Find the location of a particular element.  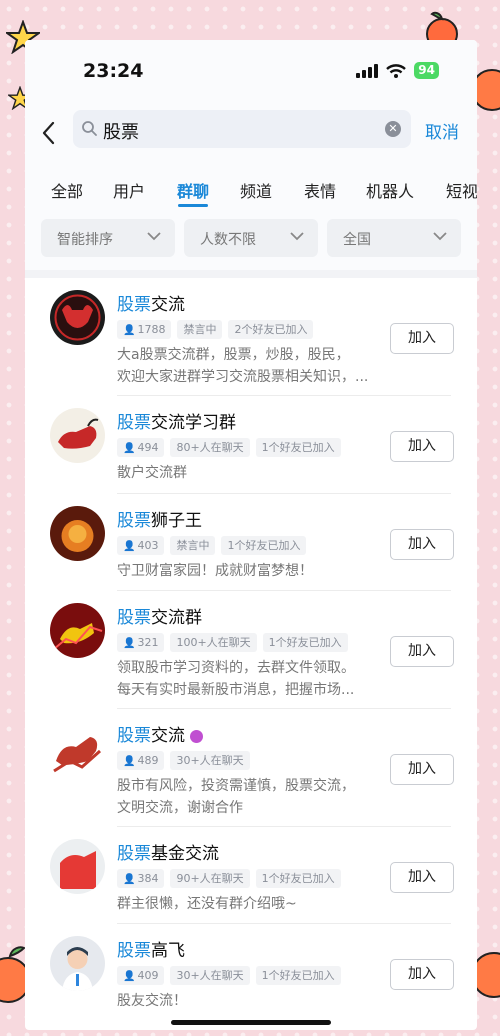

battery-icon: 94 is located at coordinates (426, 70).